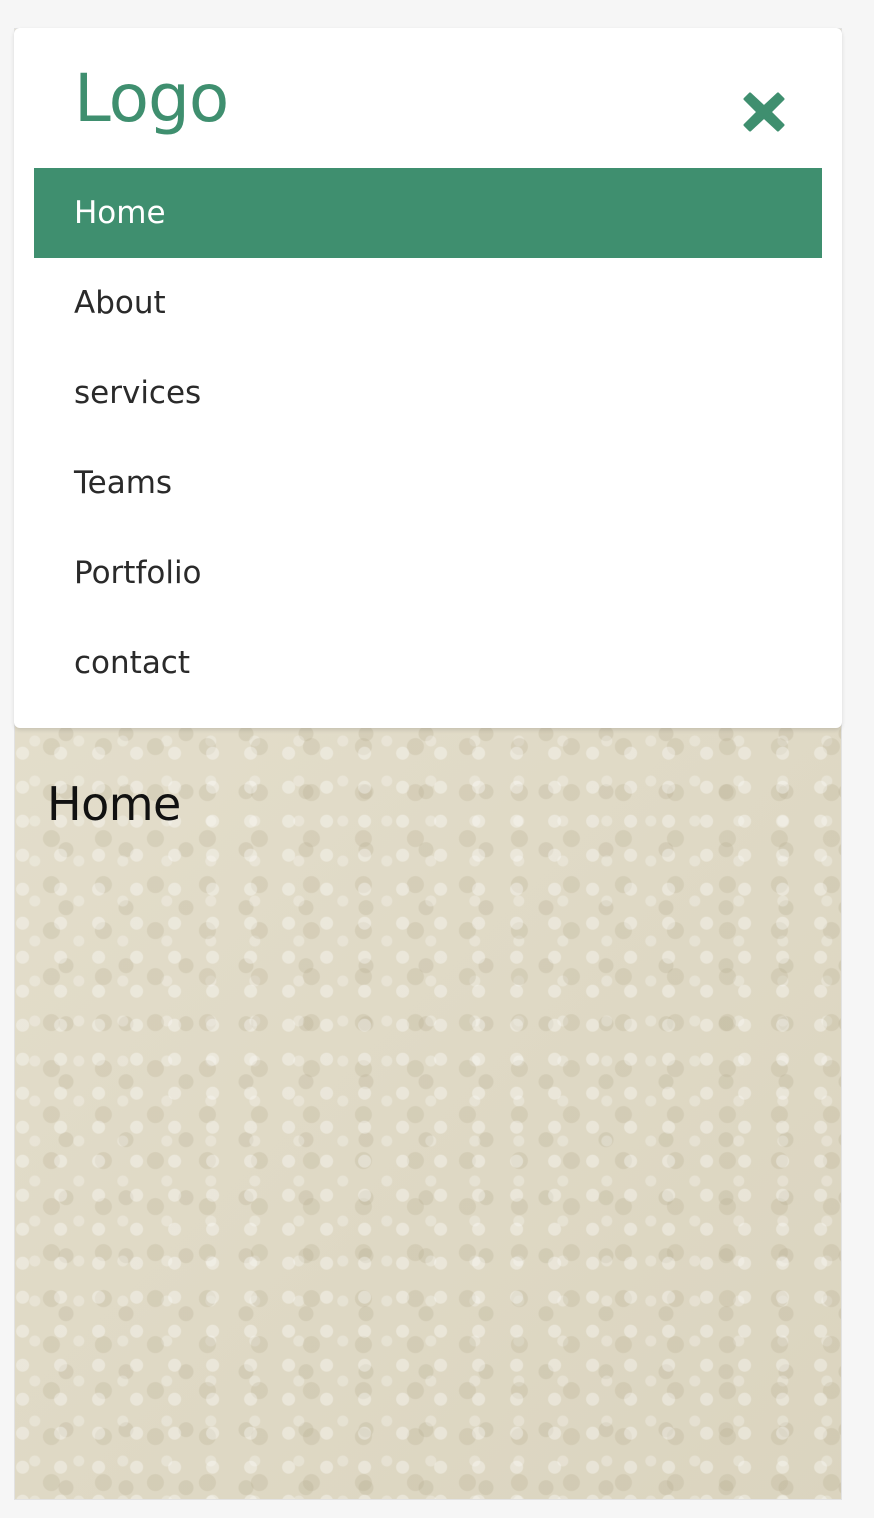 The image size is (874, 1518). What do you see at coordinates (114, 804) in the screenshot?
I see `page-title: Home` at bounding box center [114, 804].